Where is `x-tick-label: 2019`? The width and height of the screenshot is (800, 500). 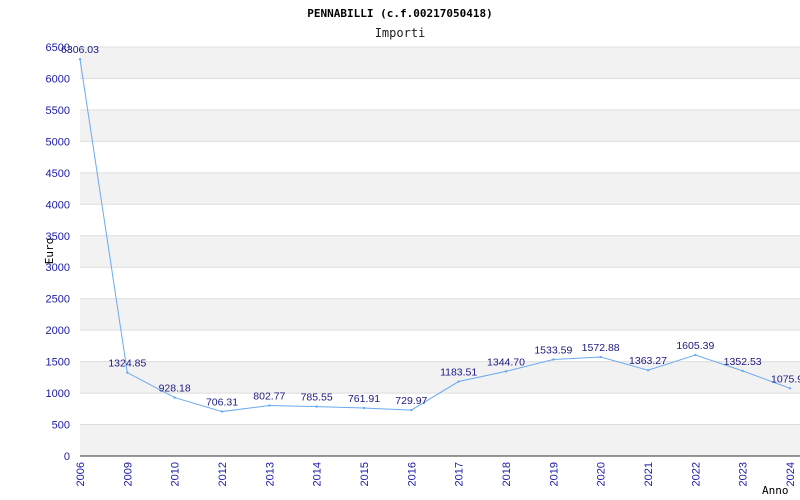 x-tick-label: 2019 is located at coordinates (554, 474).